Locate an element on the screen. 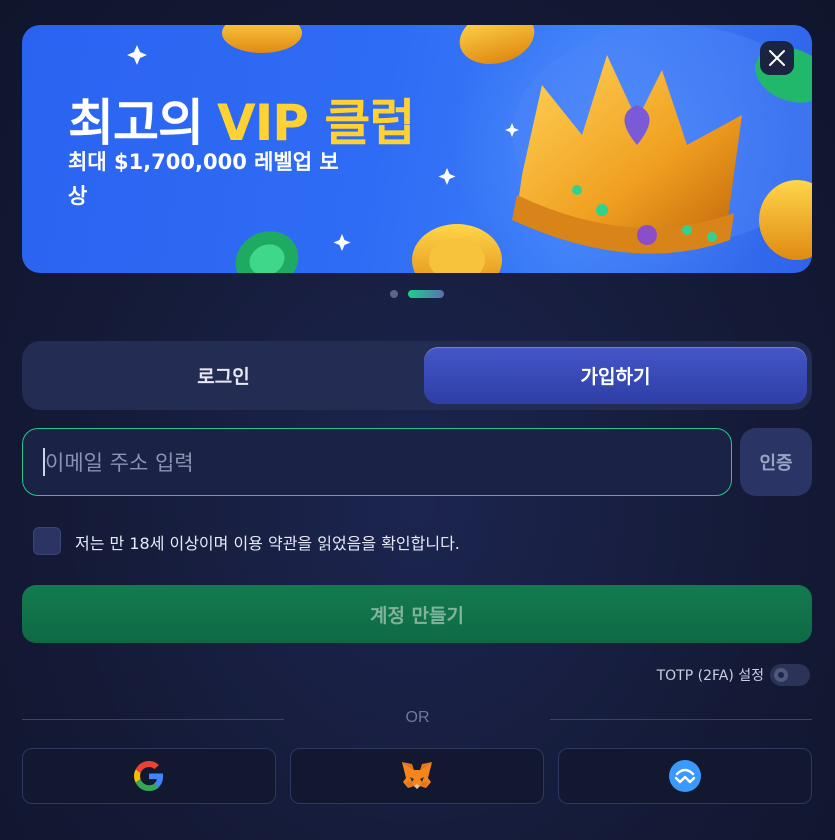 This screenshot has width=835, height=840. email-field-wrapper is located at coordinates (377, 462).